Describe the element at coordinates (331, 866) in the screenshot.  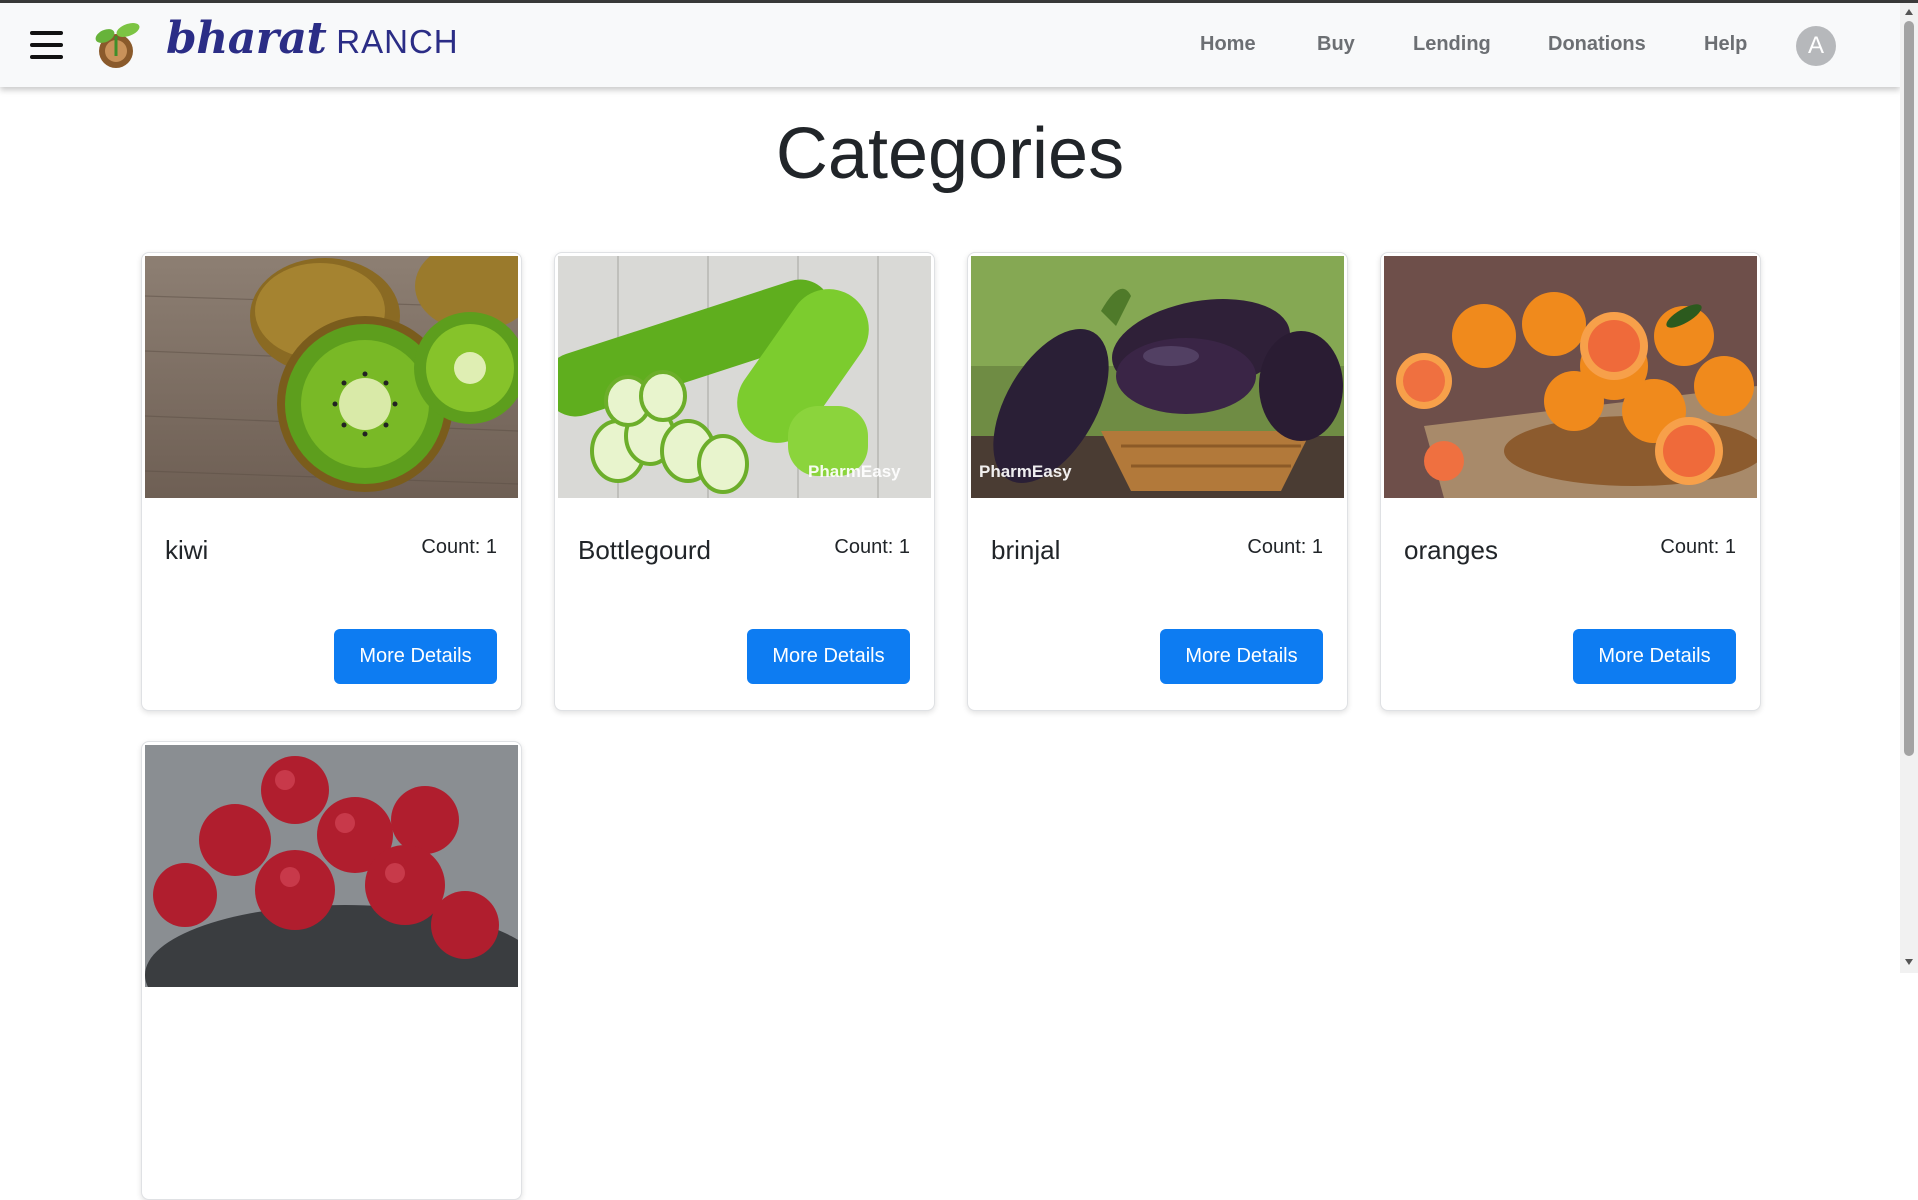
I see `apples-image` at that location.